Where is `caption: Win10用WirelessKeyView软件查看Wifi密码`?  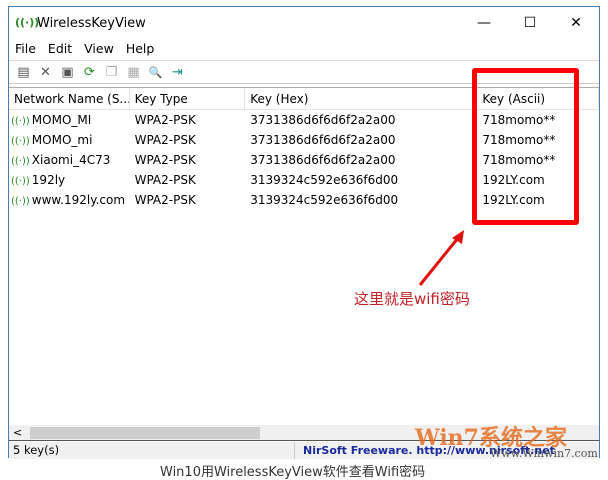 caption: Win10用WirelessKeyView软件查看Wifi密码 is located at coordinates (293, 472).